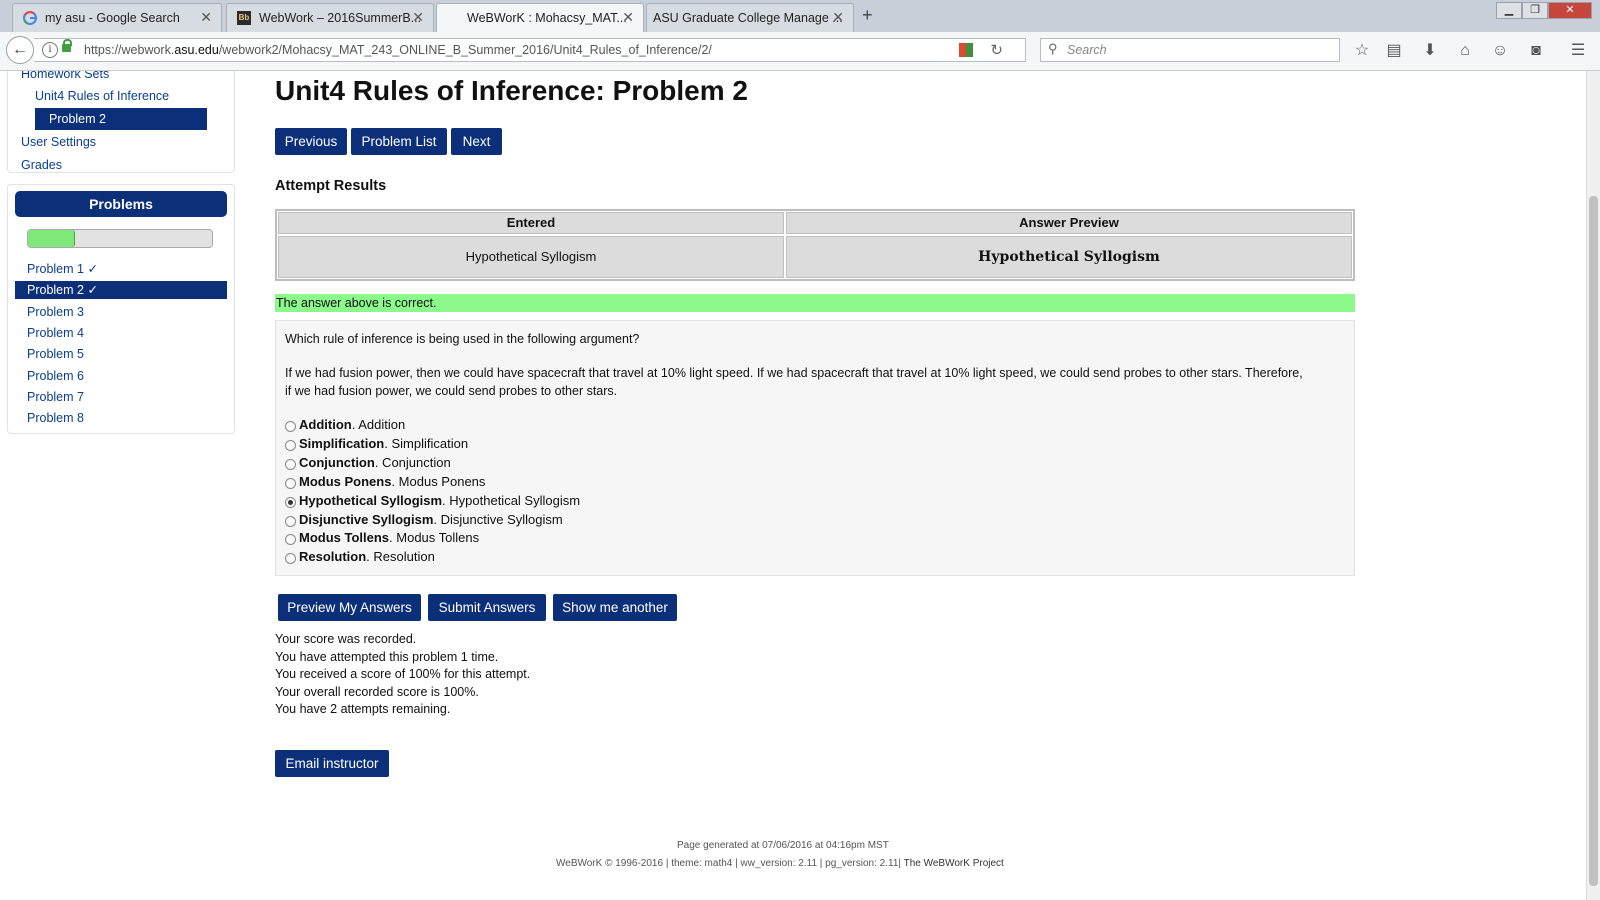 This screenshot has width=1600, height=900. I want to click on webwork-project-link: The WeBWorK Project, so click(954, 863).